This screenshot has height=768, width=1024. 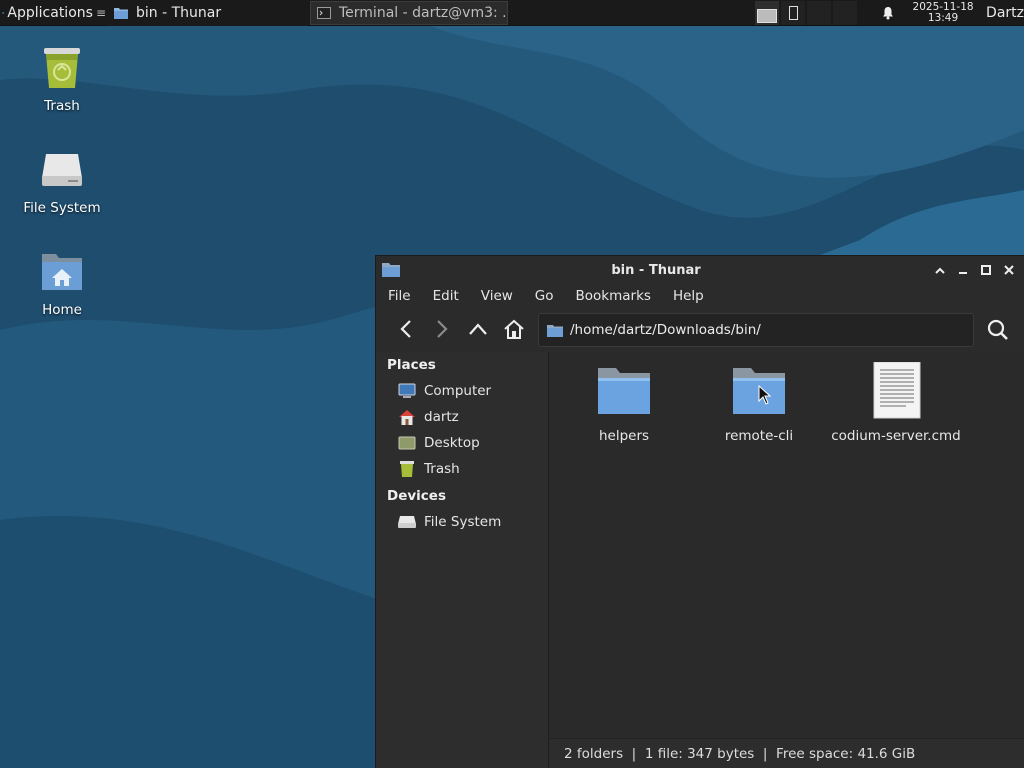 I want to click on window-titlebar: bin - Thunar, so click(x=700, y=270).